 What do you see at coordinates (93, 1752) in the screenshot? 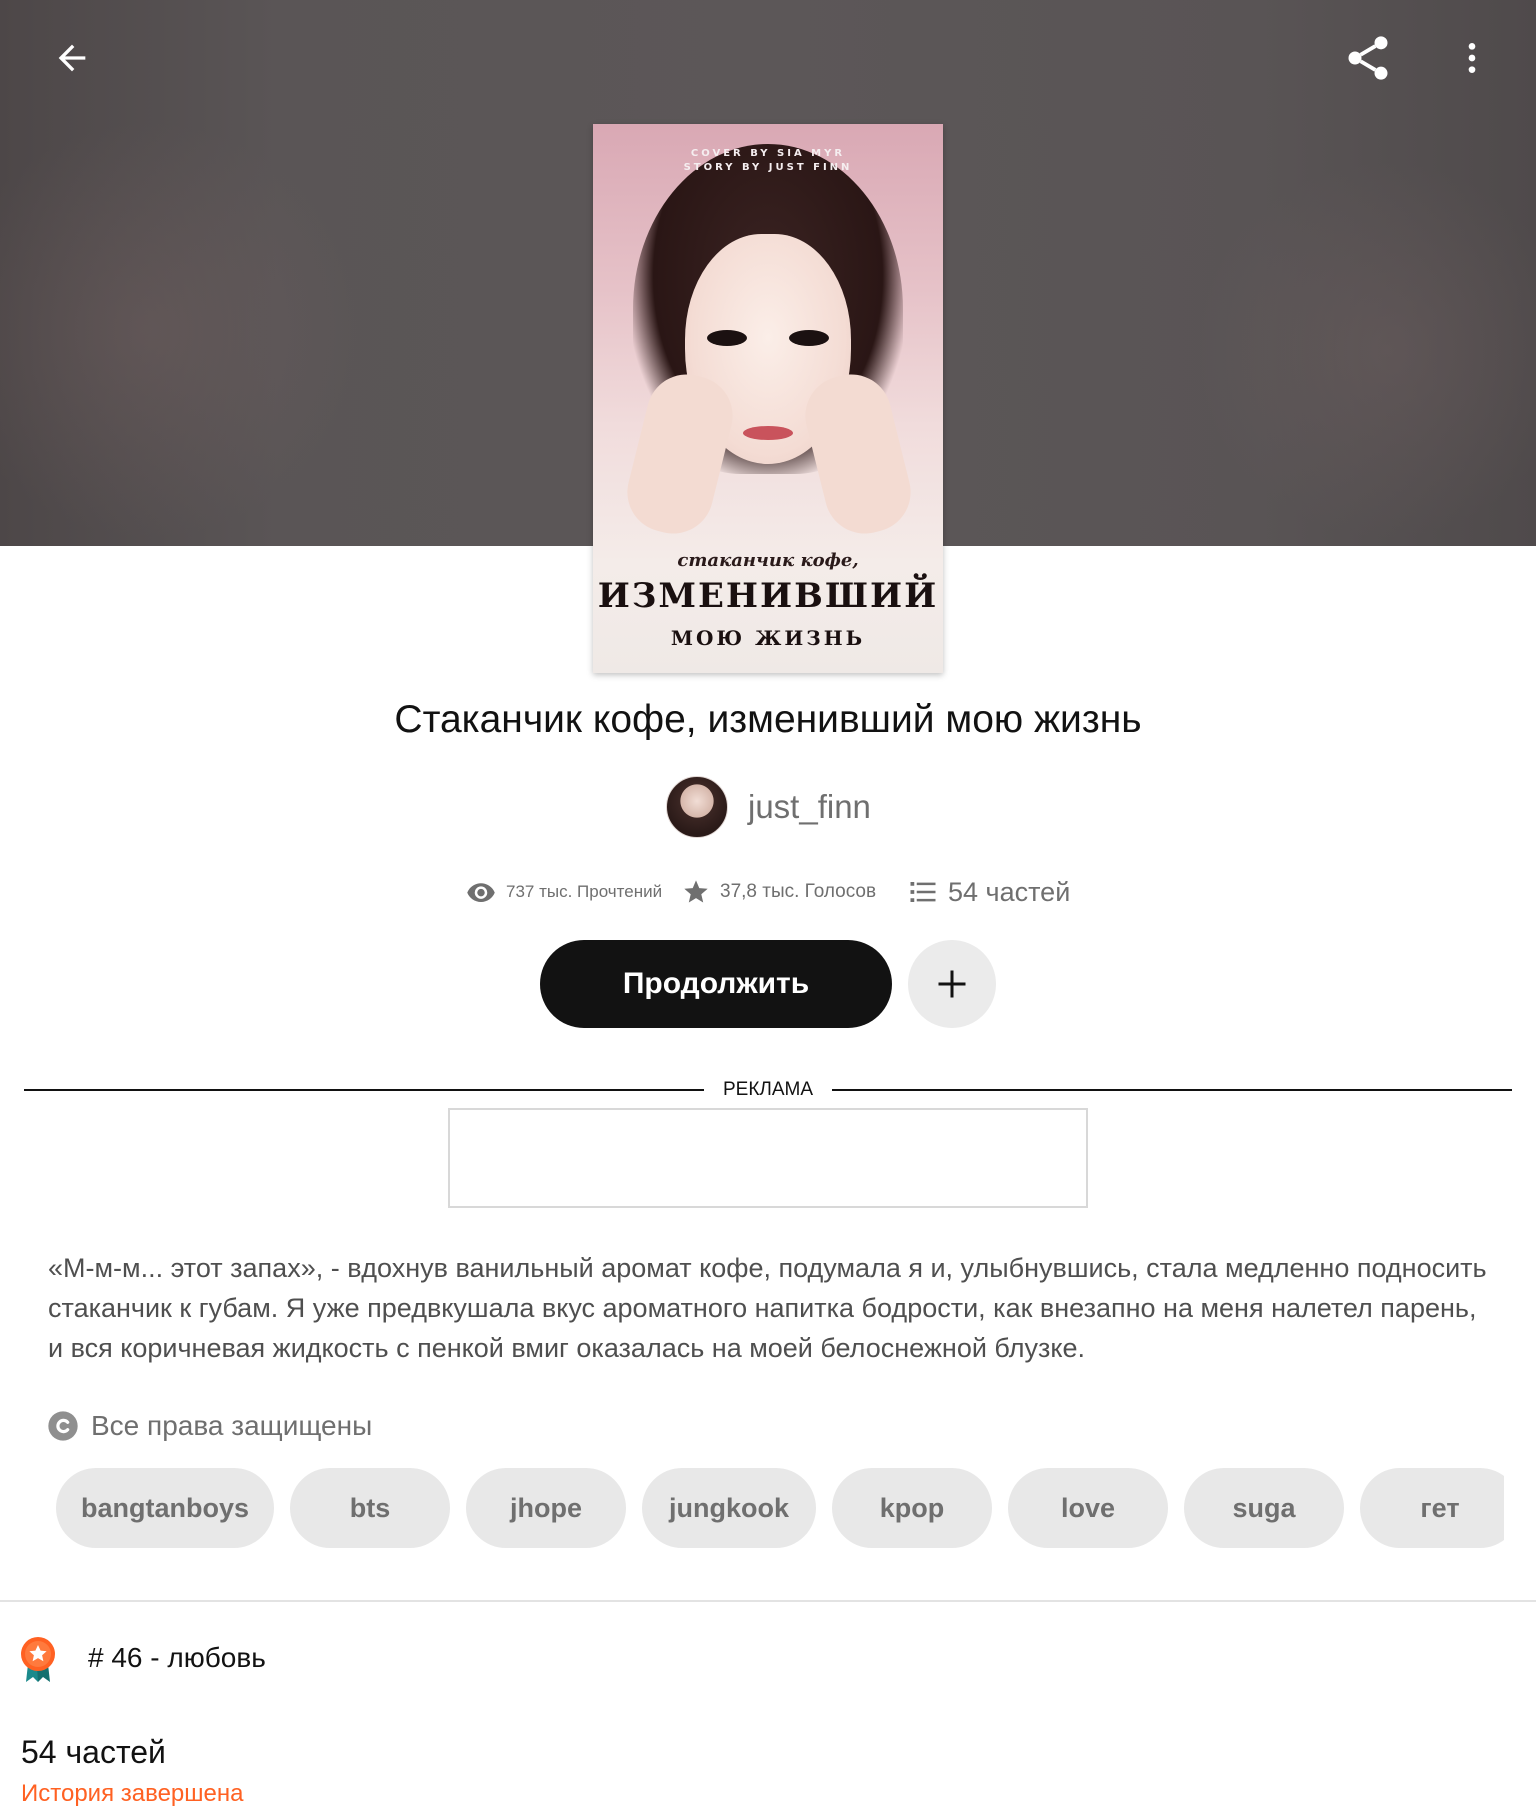
I see `table-of-contents-count: 54 частей` at bounding box center [93, 1752].